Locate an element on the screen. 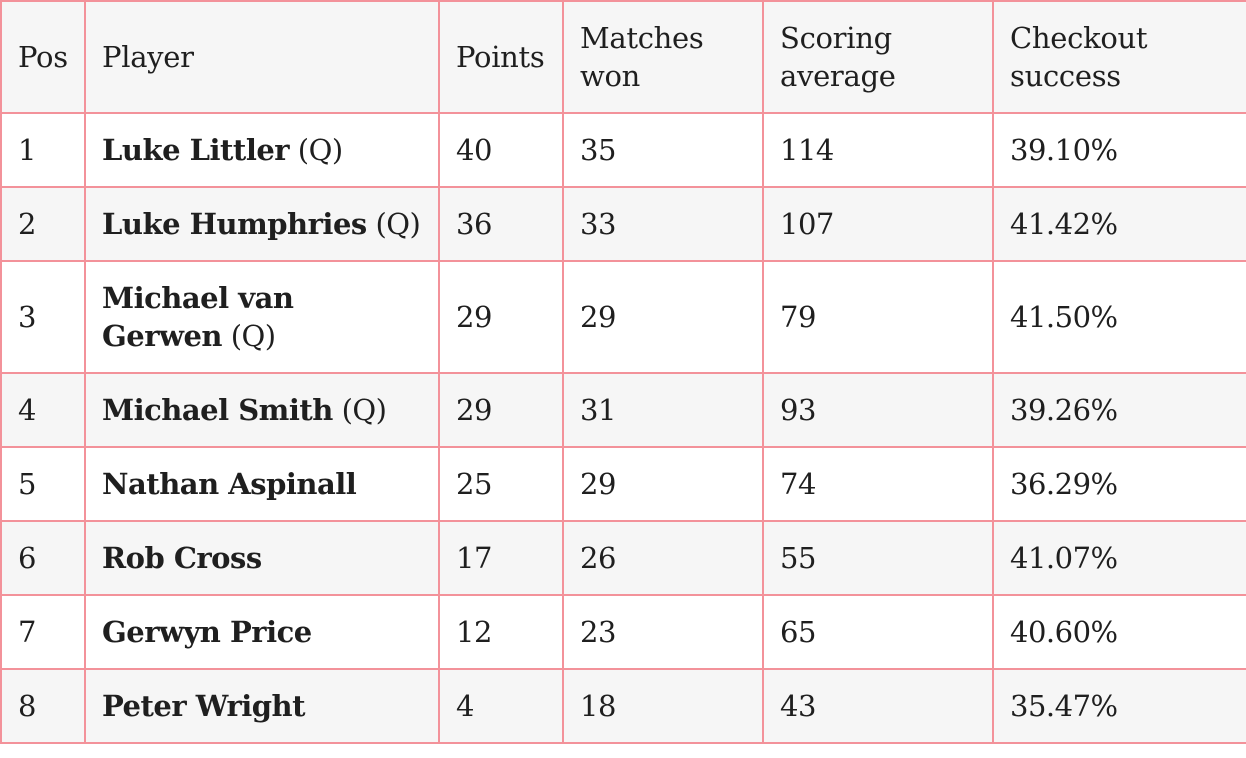 The image size is (1246, 758). player-name: Luke Littler is located at coordinates (196, 150).